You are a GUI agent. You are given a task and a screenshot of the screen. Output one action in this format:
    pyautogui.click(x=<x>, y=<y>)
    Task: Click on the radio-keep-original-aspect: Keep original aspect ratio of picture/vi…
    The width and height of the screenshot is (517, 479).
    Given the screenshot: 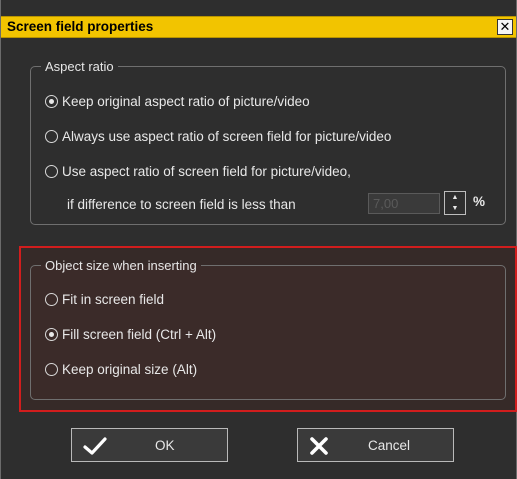 What is the action you would take?
    pyautogui.click(x=177, y=101)
    